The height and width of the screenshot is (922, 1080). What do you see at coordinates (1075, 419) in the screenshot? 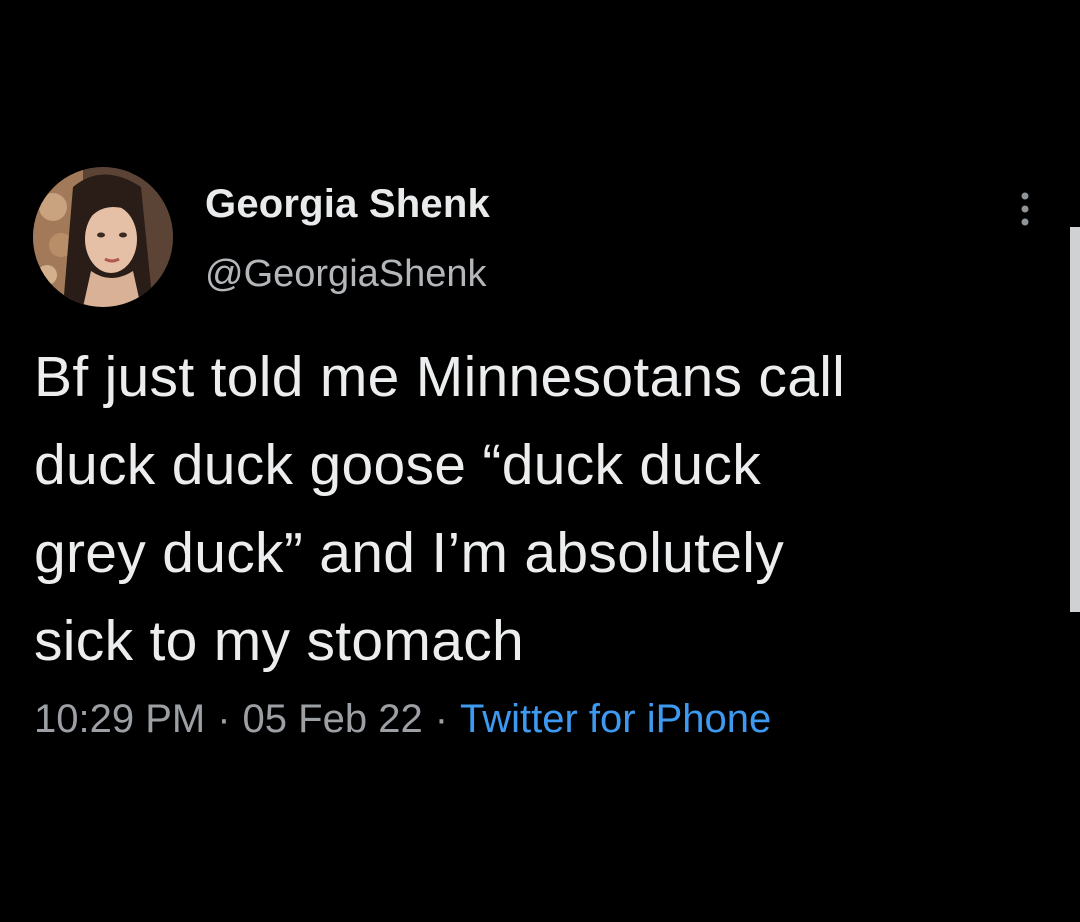
I see `scrollbar` at bounding box center [1075, 419].